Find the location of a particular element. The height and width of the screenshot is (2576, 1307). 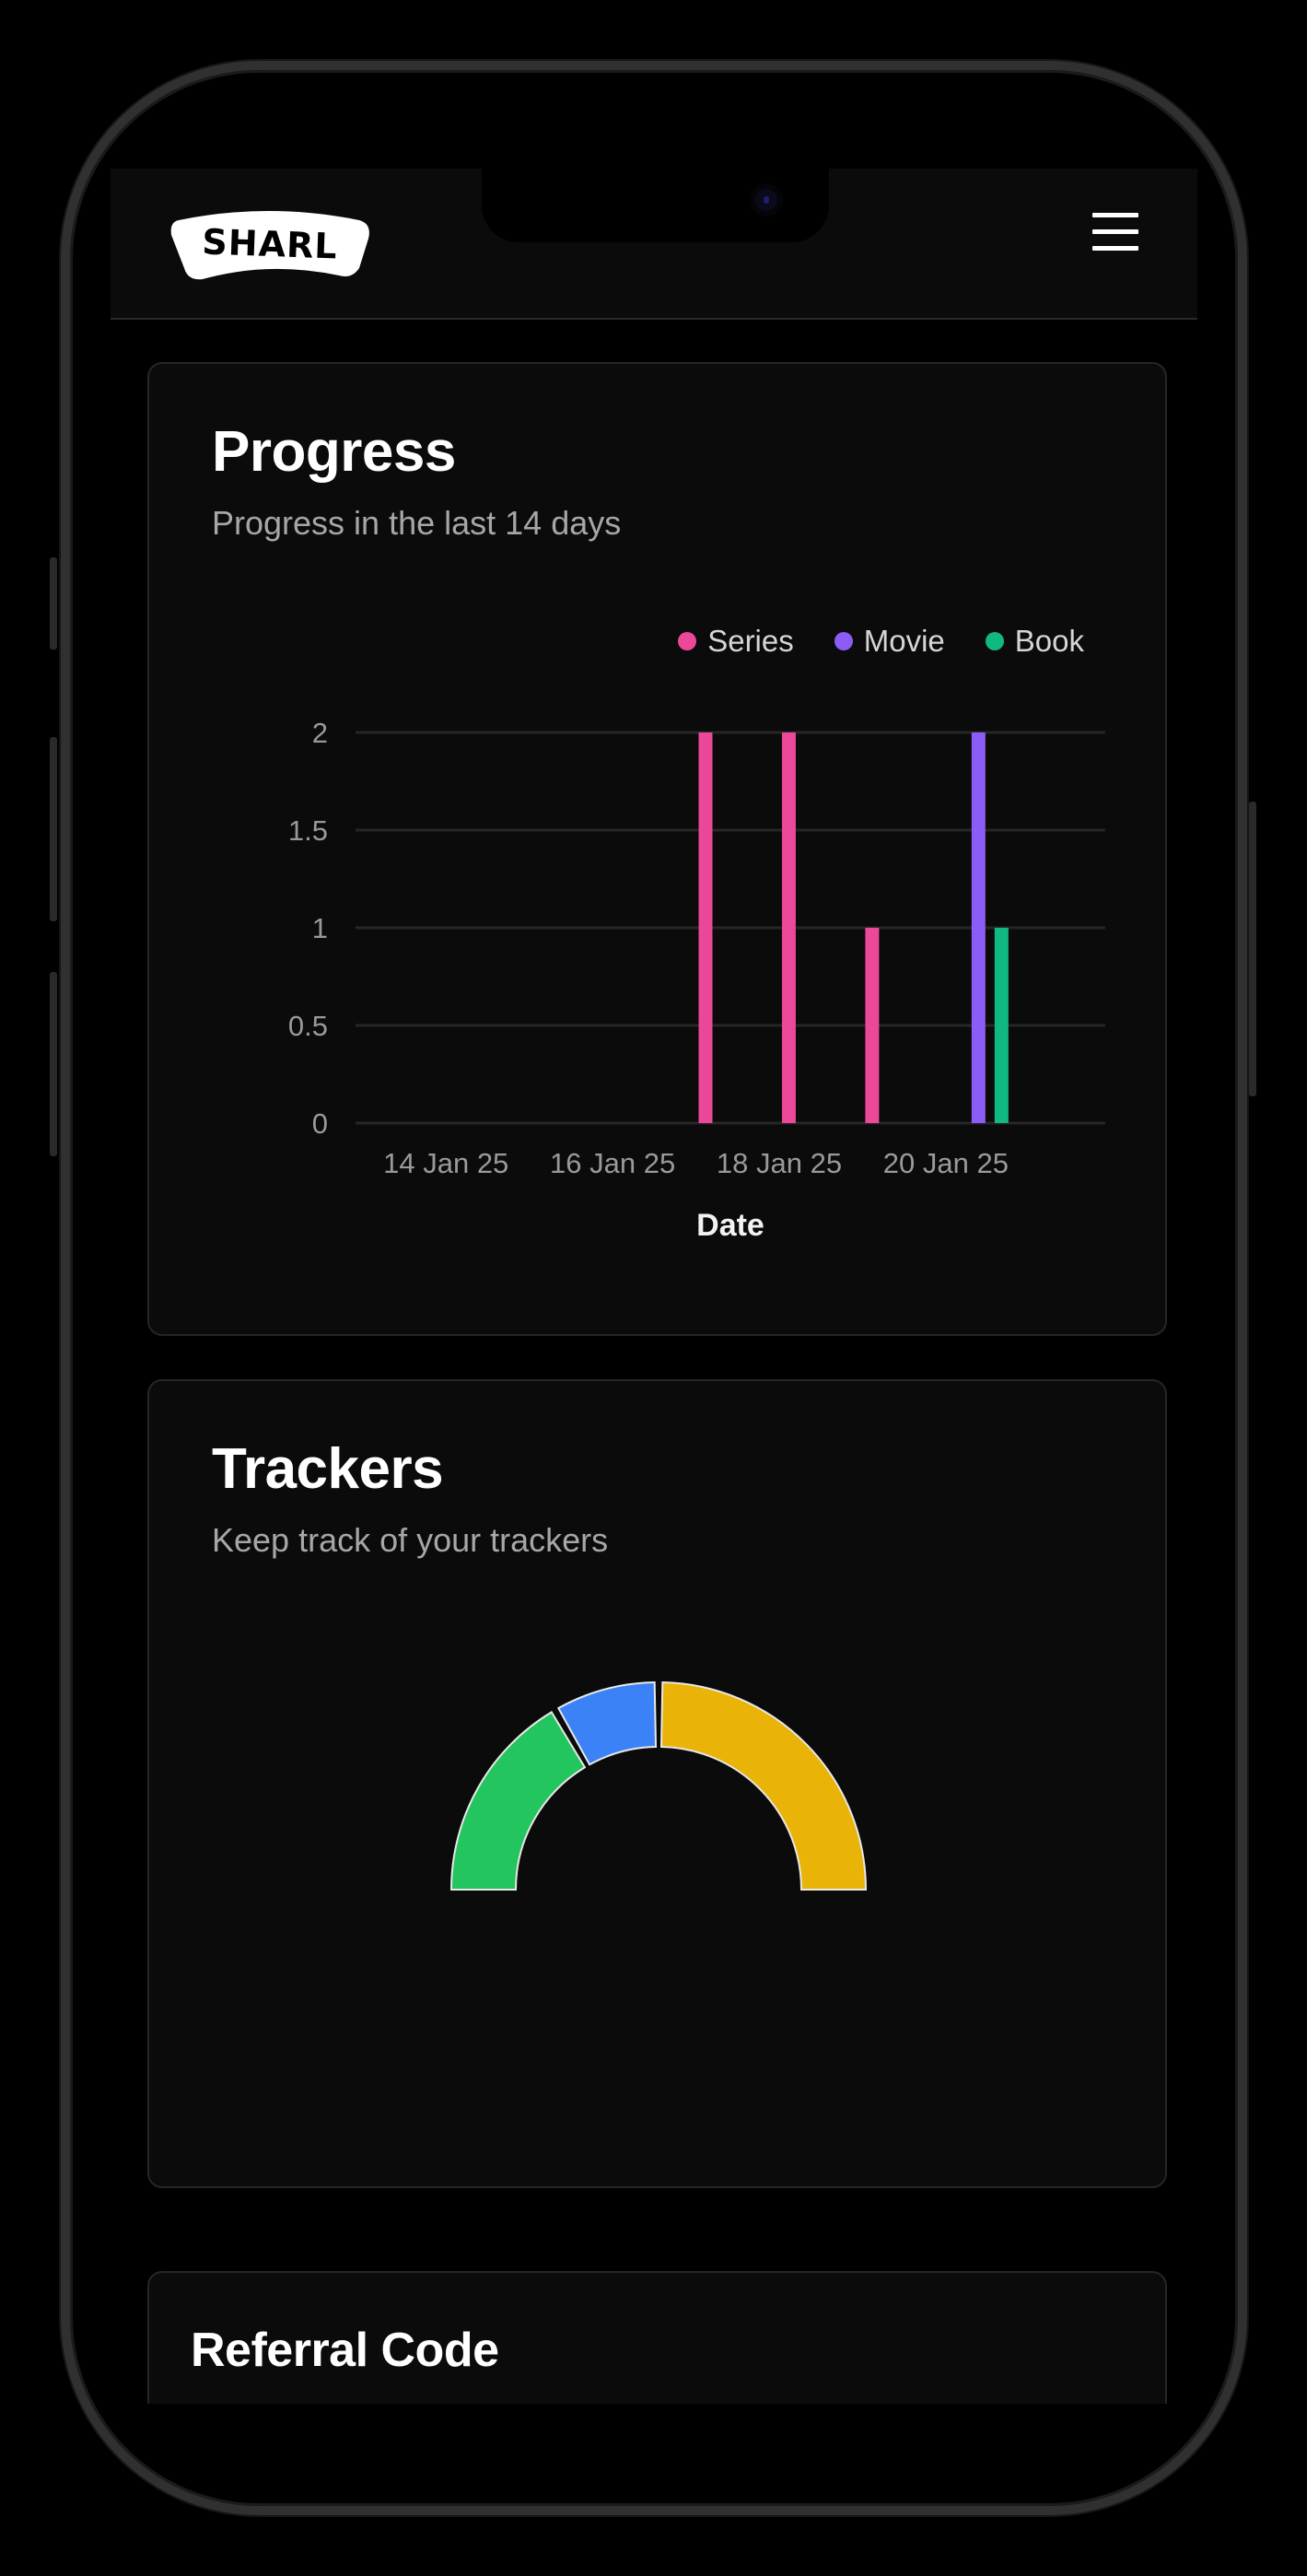

y-tick-label: 0 is located at coordinates (320, 1123).